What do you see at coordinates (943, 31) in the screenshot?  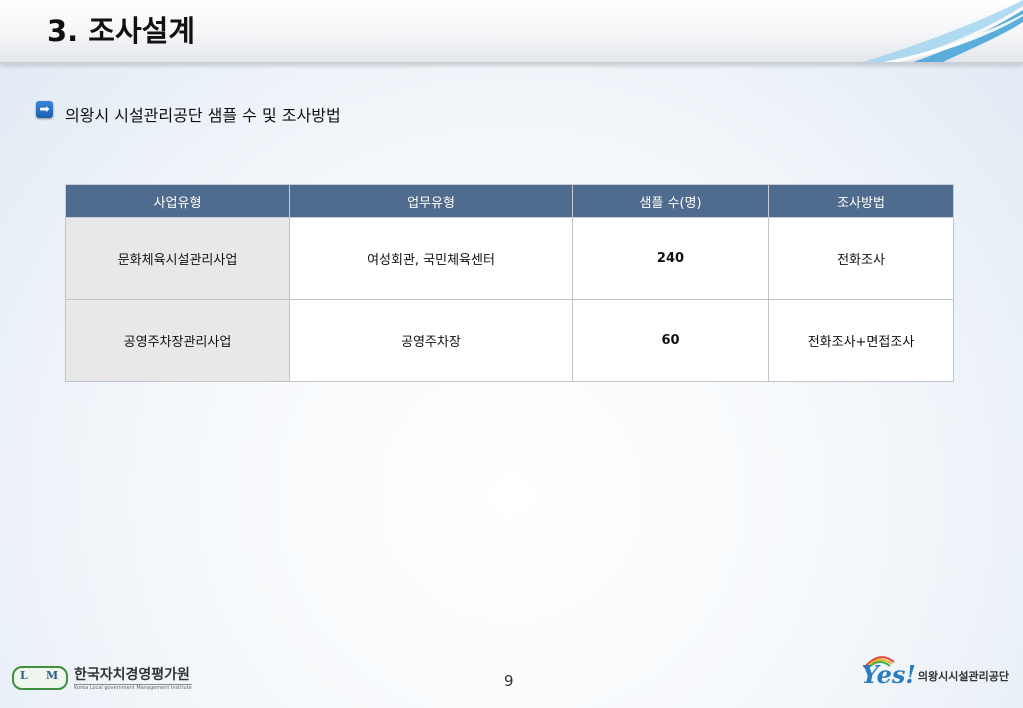 I see `decorative-swoosh` at bounding box center [943, 31].